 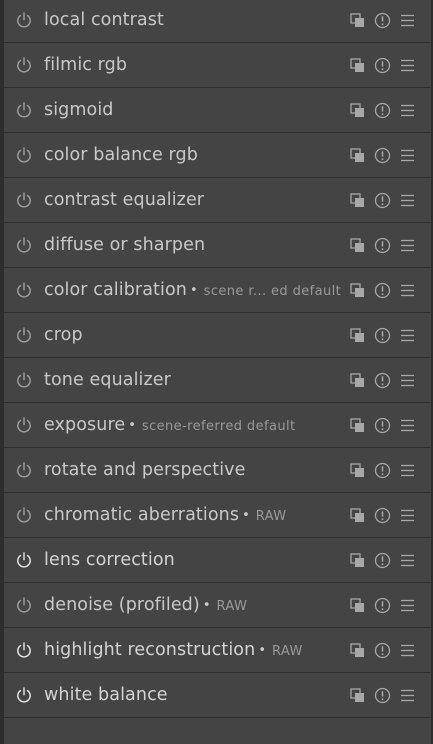 I want to click on module-row-3: color balance rgb, so click(x=217, y=155).